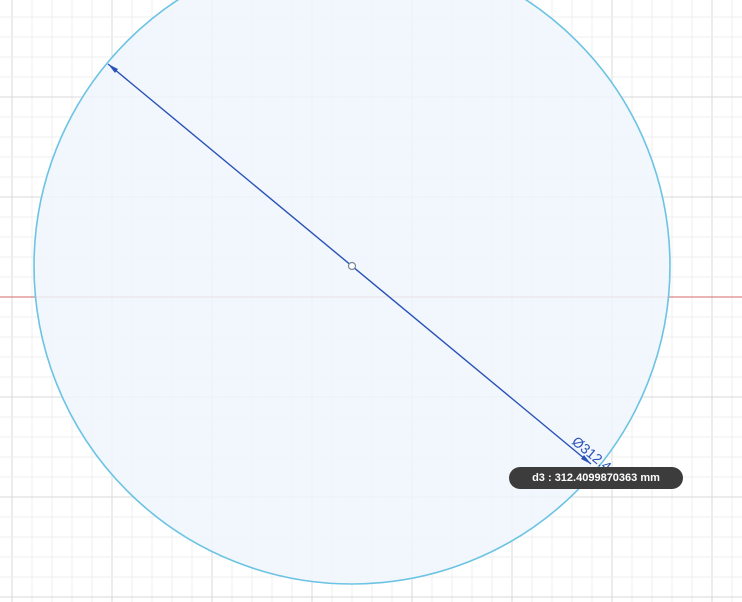 The width and height of the screenshot is (742, 602). What do you see at coordinates (352, 266) in the screenshot?
I see `center-point` at bounding box center [352, 266].